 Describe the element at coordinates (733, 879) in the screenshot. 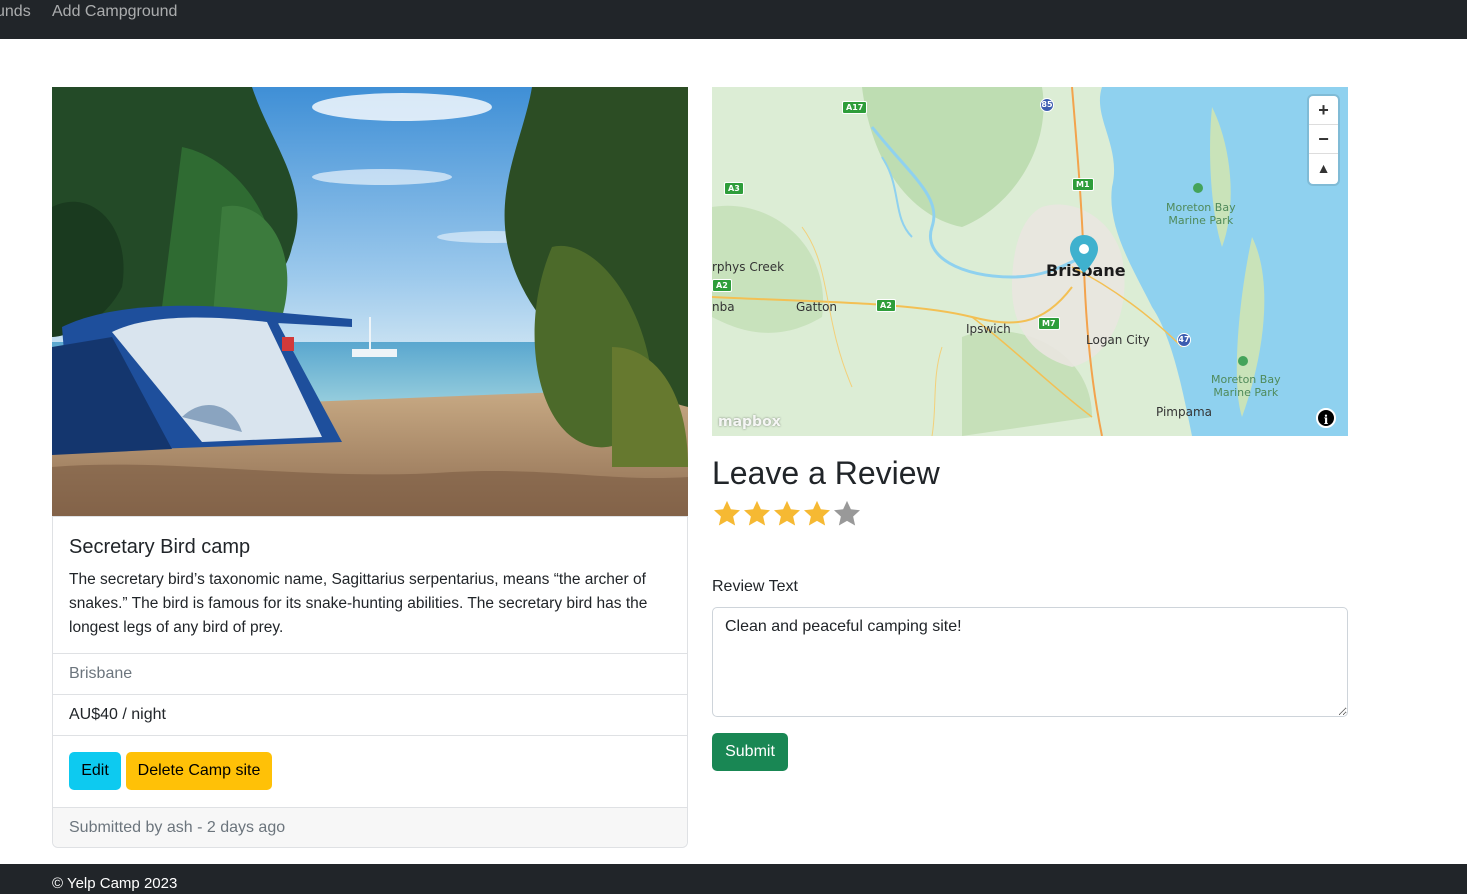

I see `footer: © Yelp Camp 2023` at that location.